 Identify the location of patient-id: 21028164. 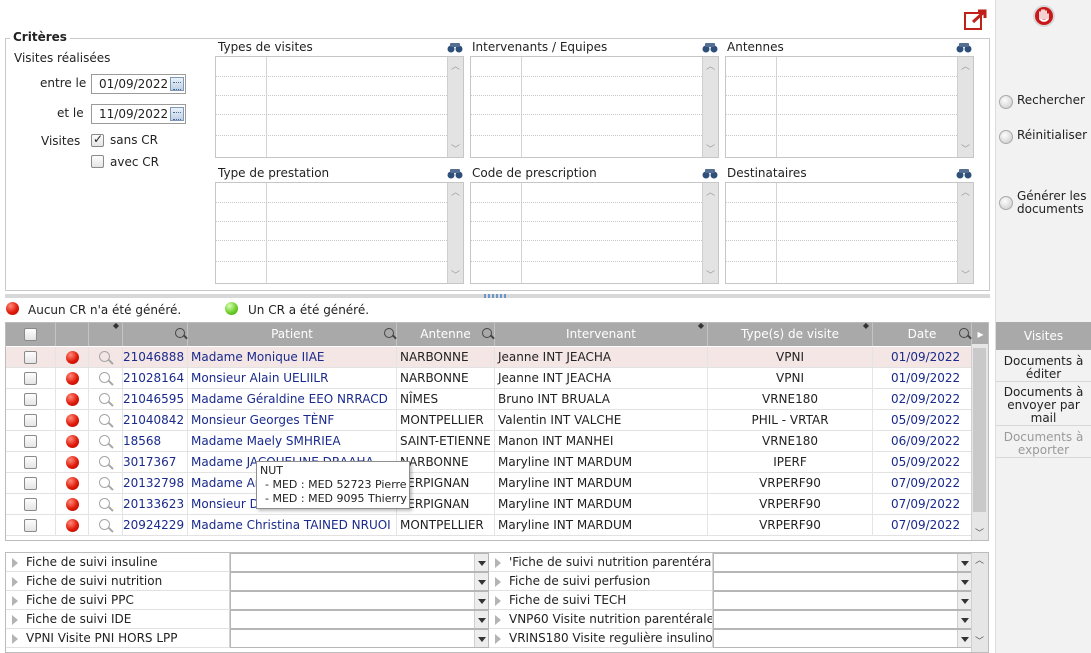
(155, 378).